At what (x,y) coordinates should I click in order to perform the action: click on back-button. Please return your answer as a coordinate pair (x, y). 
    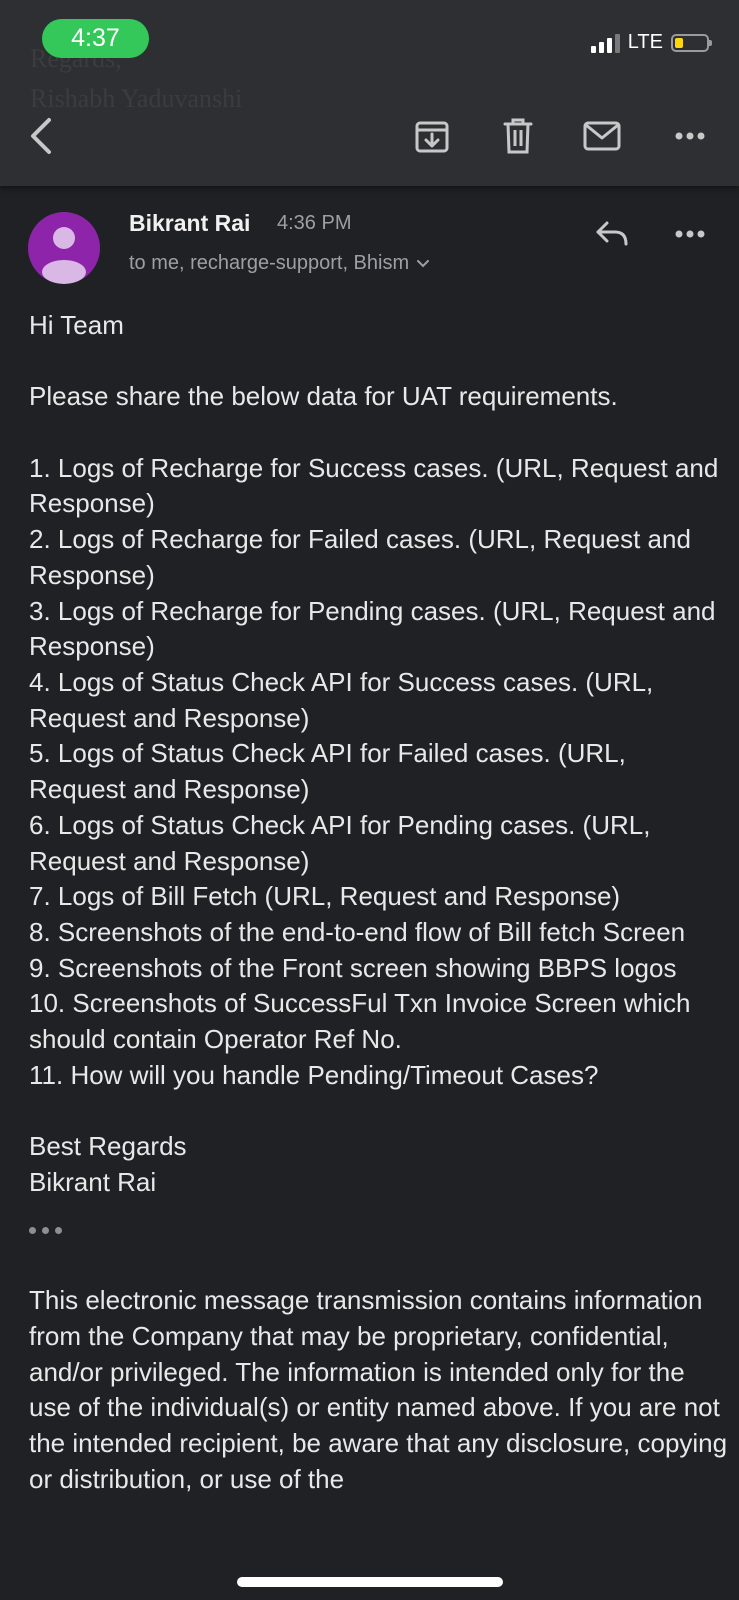
    Looking at the image, I should click on (42, 136).